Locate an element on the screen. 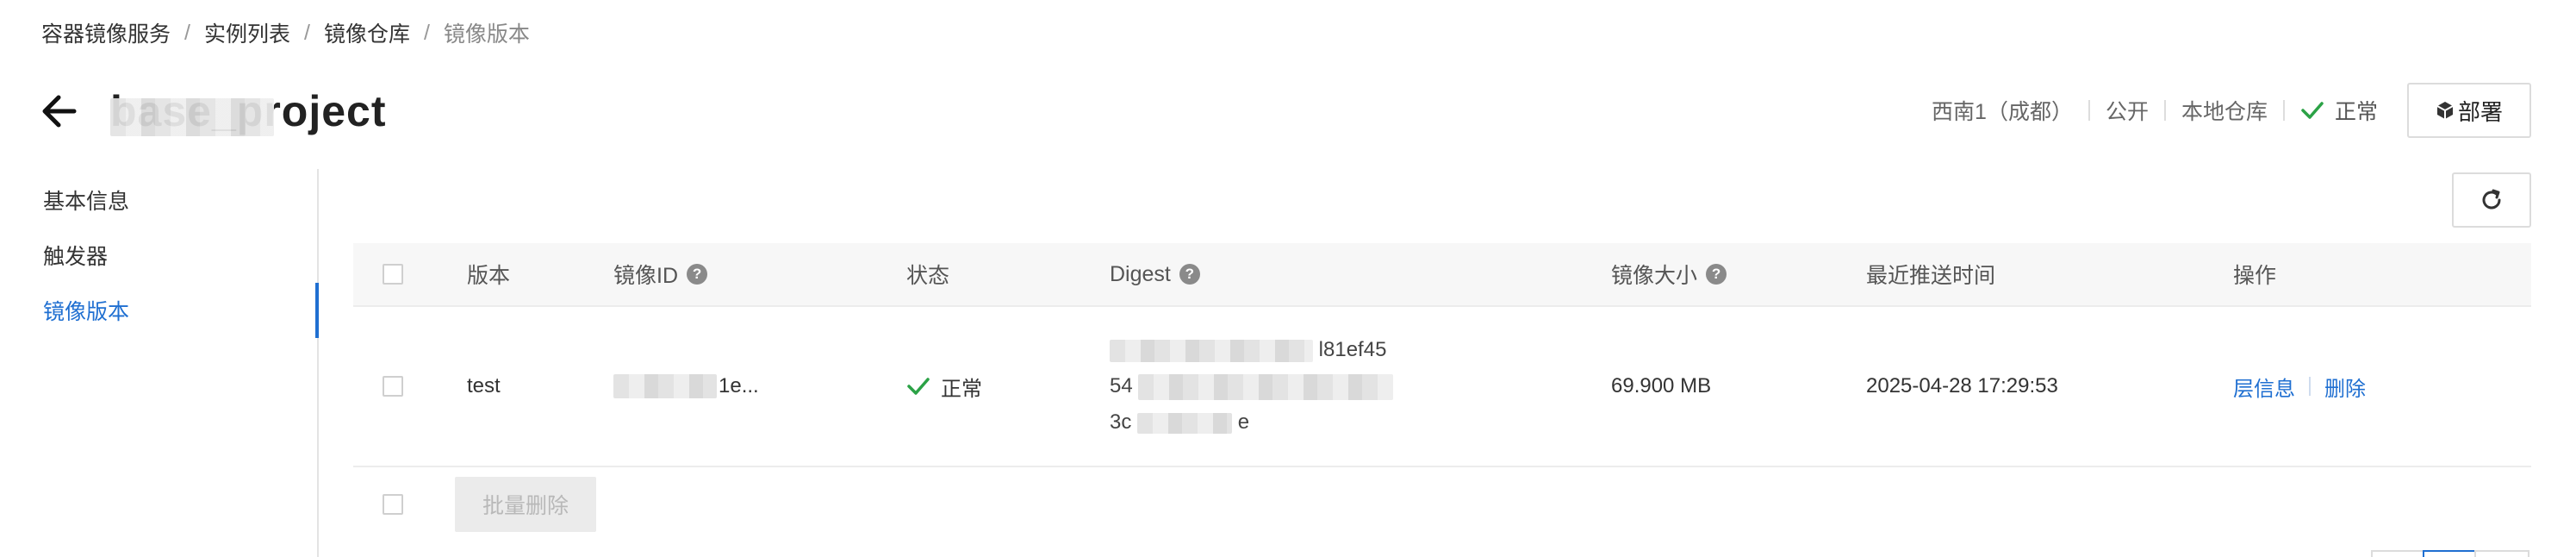  cell-status: 正常 is located at coordinates (944, 386).